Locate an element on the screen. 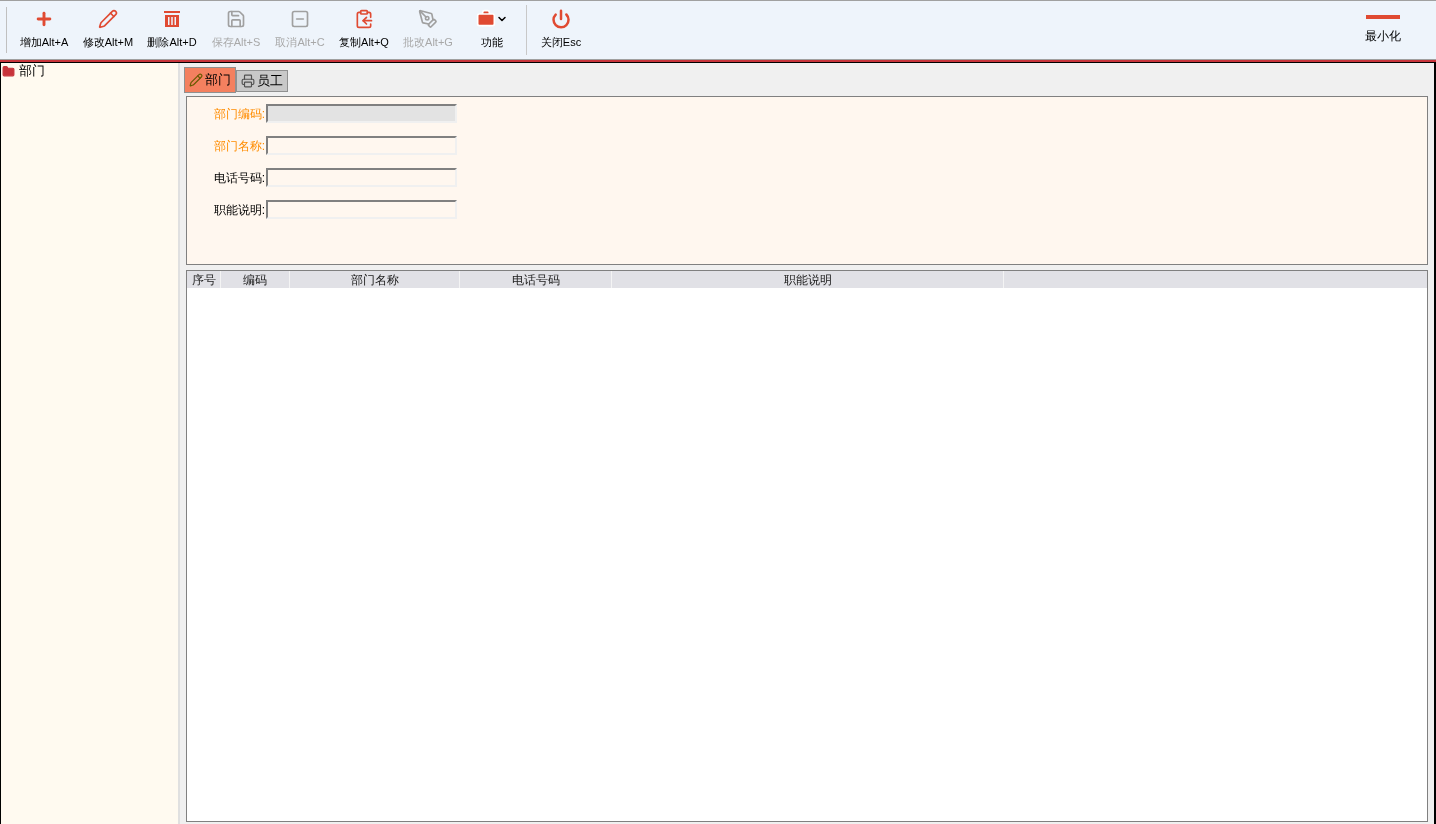  column-header: 序号 is located at coordinates (204, 279).